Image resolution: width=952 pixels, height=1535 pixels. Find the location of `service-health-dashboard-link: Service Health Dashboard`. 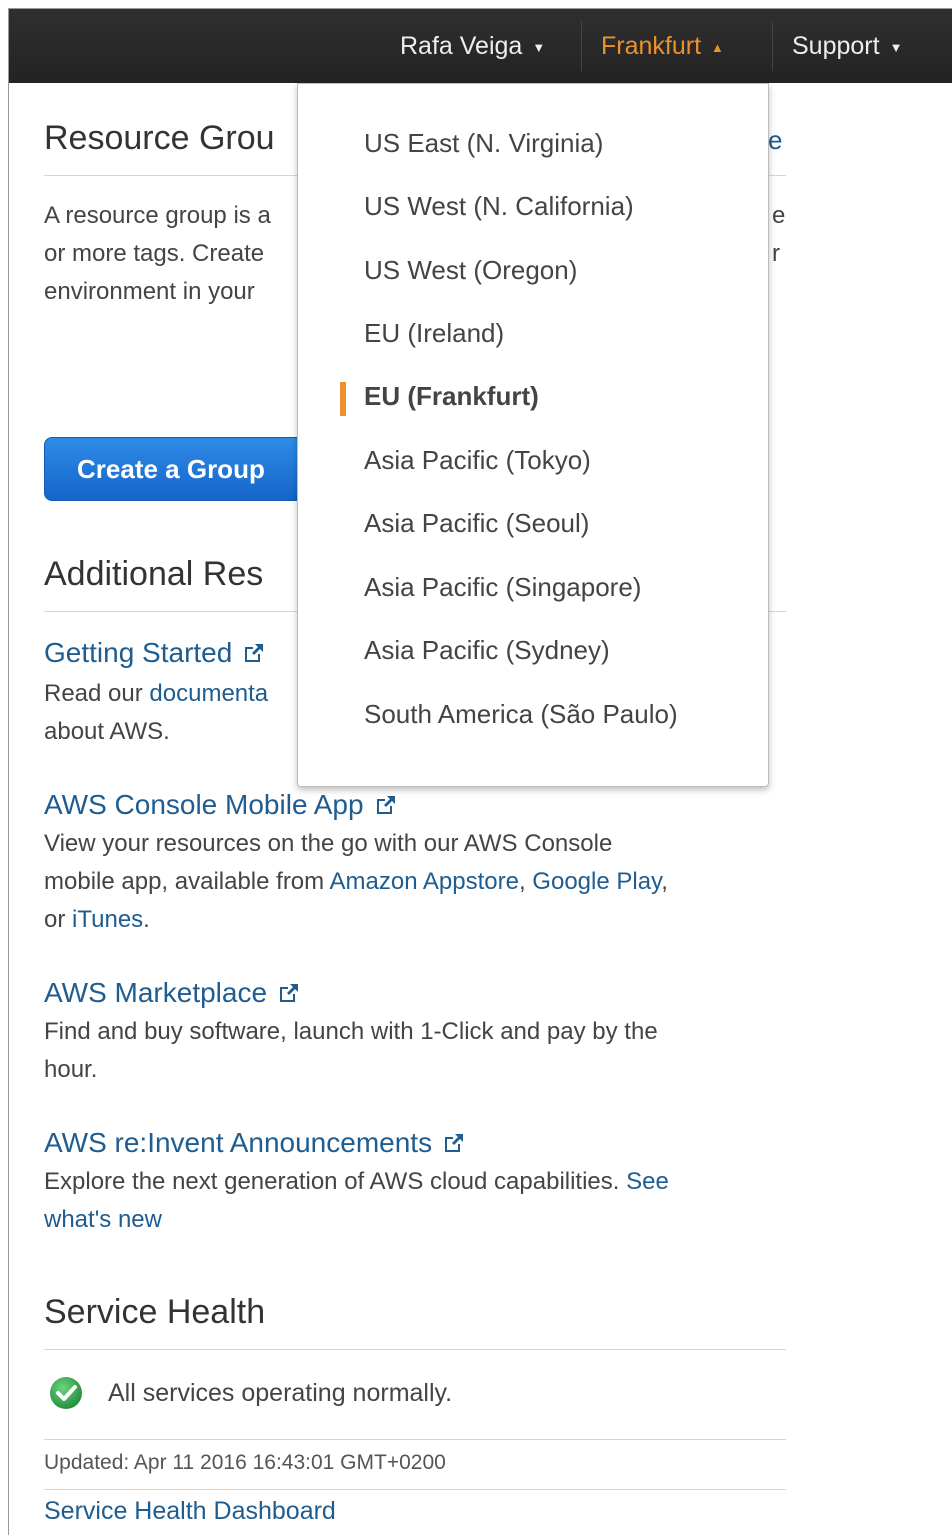

service-health-dashboard-link: Service Health Dashboard is located at coordinates (190, 1511).